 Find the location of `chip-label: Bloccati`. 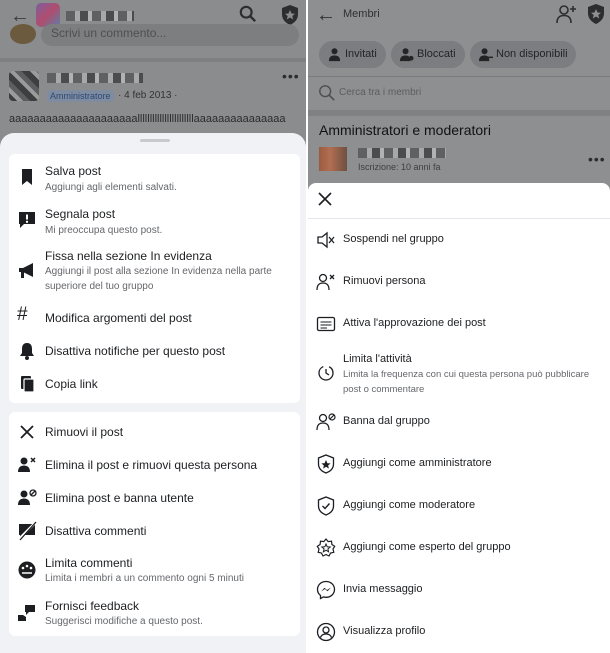

chip-label: Bloccati is located at coordinates (436, 54).